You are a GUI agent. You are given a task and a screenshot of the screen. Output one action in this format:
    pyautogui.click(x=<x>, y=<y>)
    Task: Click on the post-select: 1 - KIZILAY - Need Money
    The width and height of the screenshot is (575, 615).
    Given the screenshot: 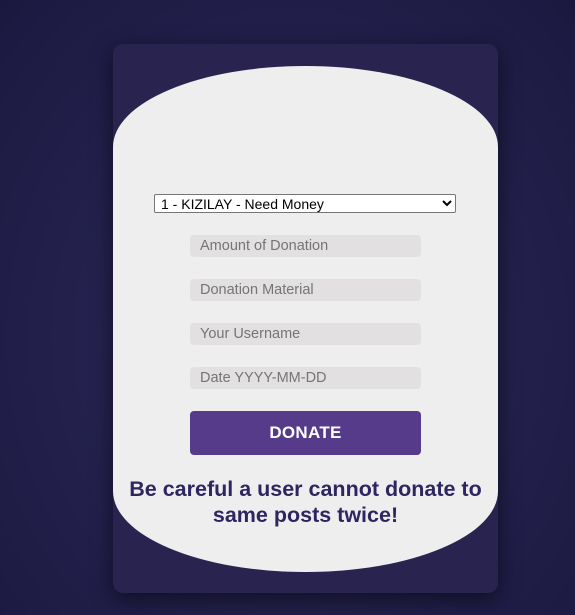 What is the action you would take?
    pyautogui.click(x=305, y=203)
    